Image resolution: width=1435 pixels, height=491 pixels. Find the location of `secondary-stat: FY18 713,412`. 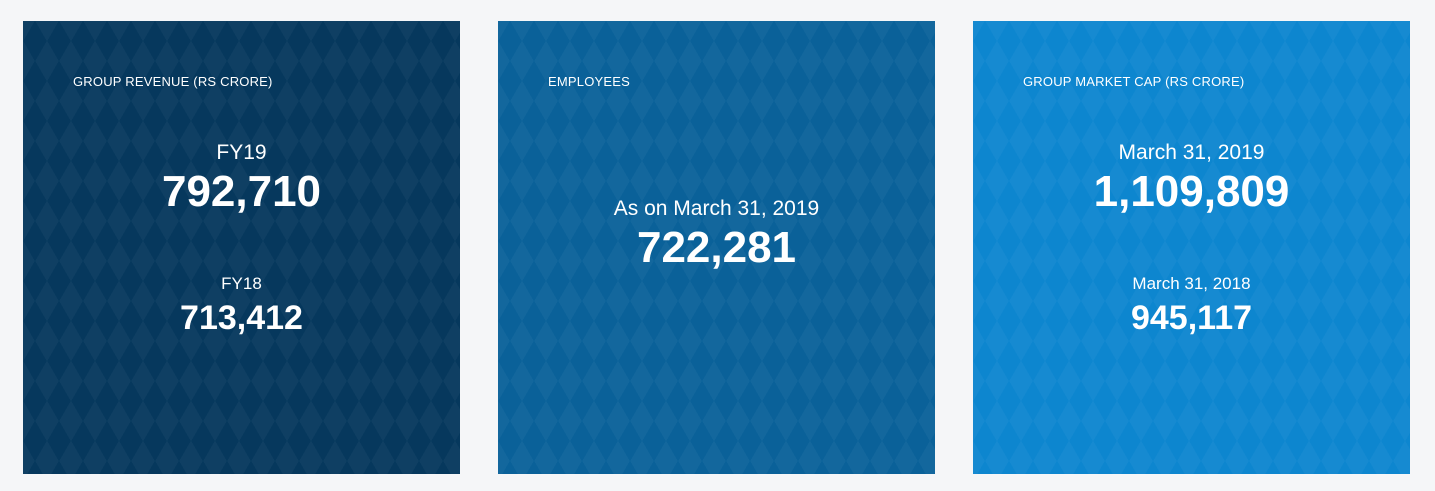

secondary-stat: FY18 713,412 is located at coordinates (241, 306).